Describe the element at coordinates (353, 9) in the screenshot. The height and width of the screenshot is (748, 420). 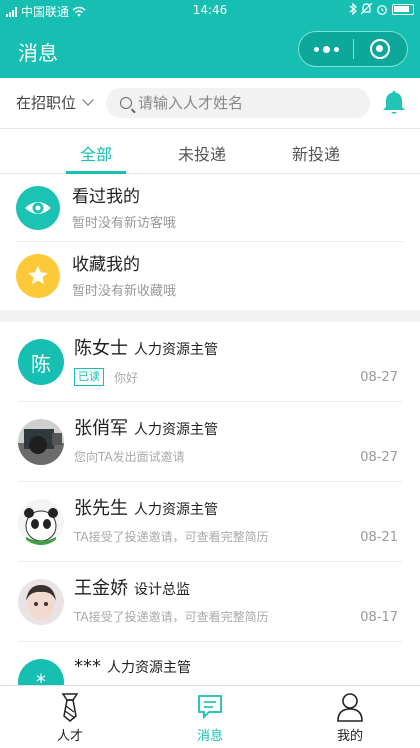
I see `bluetooth-icon` at that location.